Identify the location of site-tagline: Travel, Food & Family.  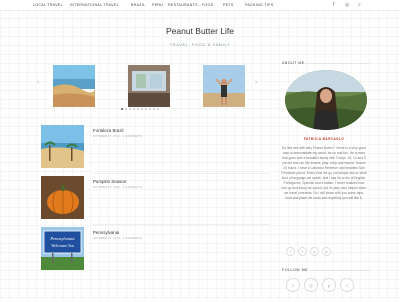
(200, 44).